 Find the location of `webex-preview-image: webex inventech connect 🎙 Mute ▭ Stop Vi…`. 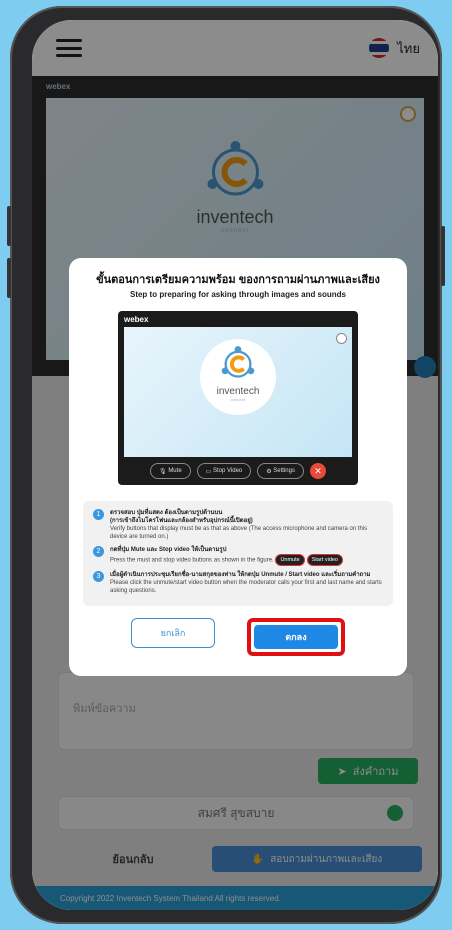

webex-preview-image: webex inventech connect 🎙 Mute ▭ Stop Vi… is located at coordinates (238, 398).